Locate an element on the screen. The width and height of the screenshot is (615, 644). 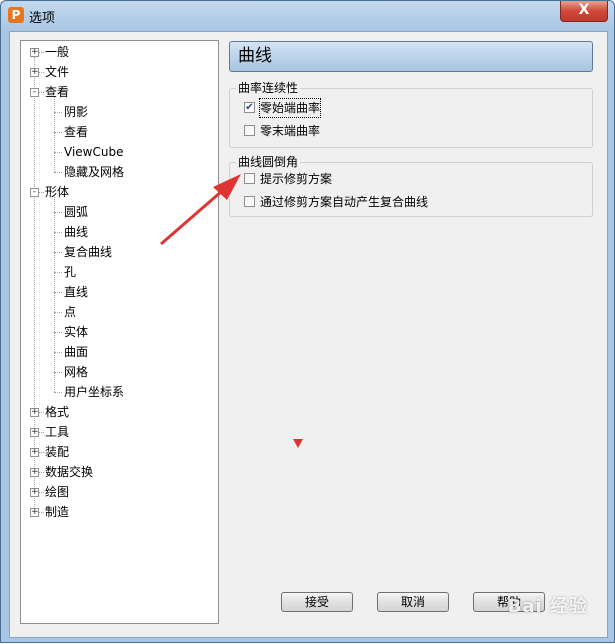
tree-child-item: 隐藏及网格 is located at coordinates (119, 172).